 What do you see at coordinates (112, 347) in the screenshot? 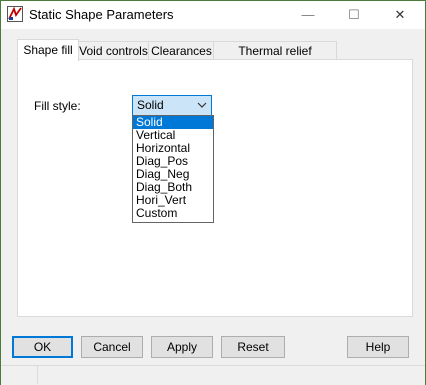
I see `cancel-button: Cancel` at bounding box center [112, 347].